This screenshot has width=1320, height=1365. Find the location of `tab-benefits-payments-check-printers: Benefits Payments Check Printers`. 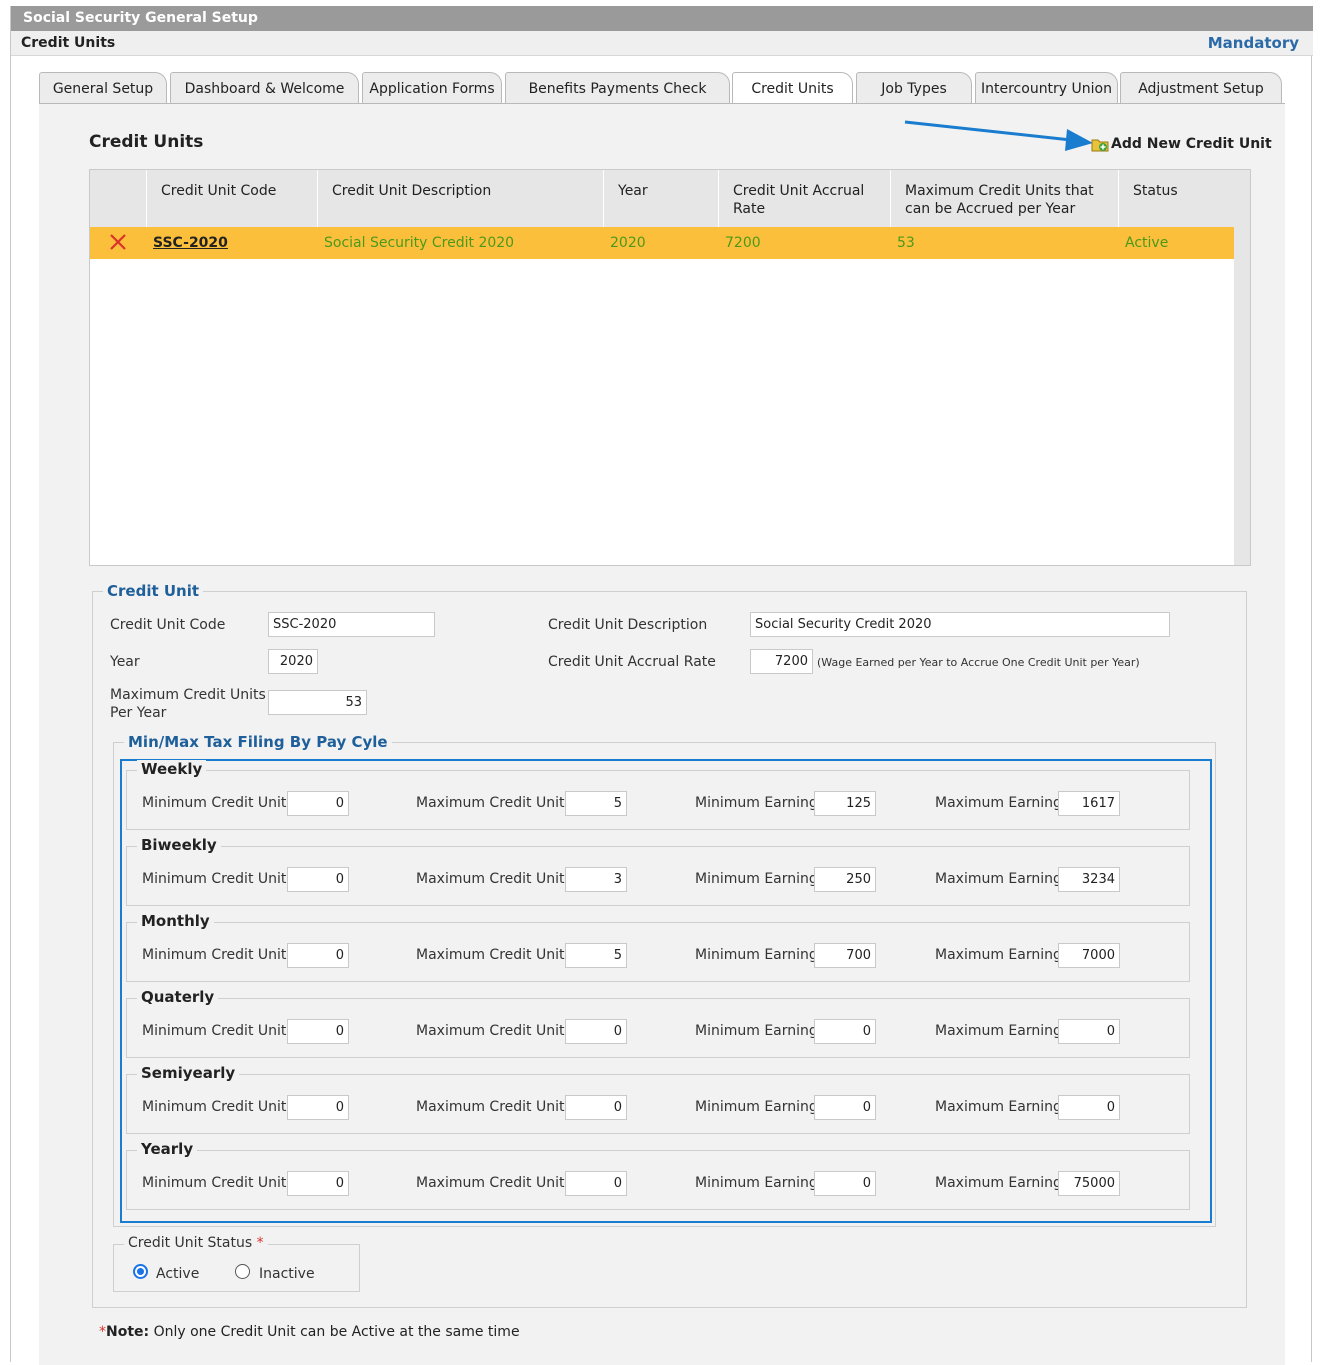

tab-benefits-payments-check-printers: Benefits Payments Check Printers is located at coordinates (617, 100).